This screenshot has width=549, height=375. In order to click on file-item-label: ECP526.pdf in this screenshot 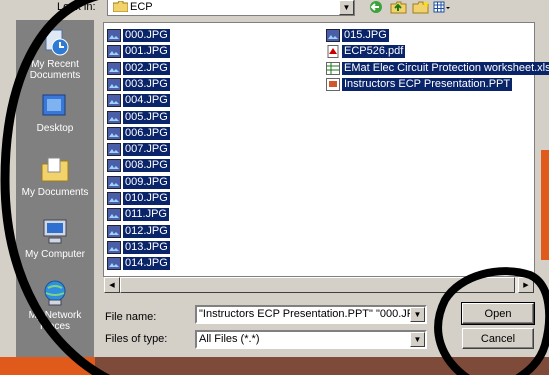, I will do `click(374, 52)`.